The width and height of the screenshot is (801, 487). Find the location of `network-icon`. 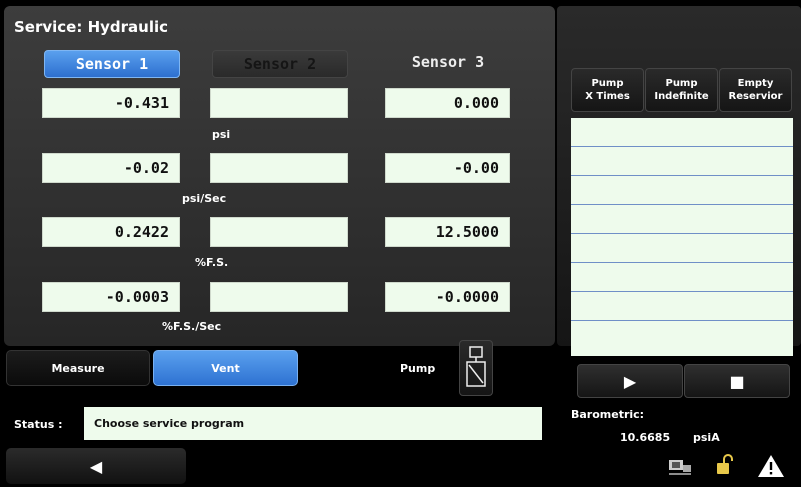

network-icon is located at coordinates (680, 466).